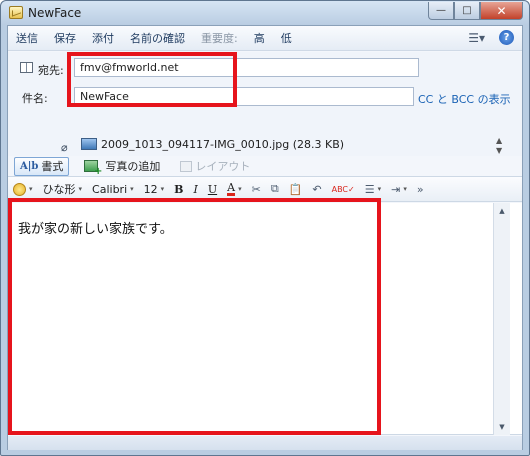 The height and width of the screenshot is (456, 530). What do you see at coordinates (89, 144) in the screenshot?
I see `image-file-icon` at bounding box center [89, 144].